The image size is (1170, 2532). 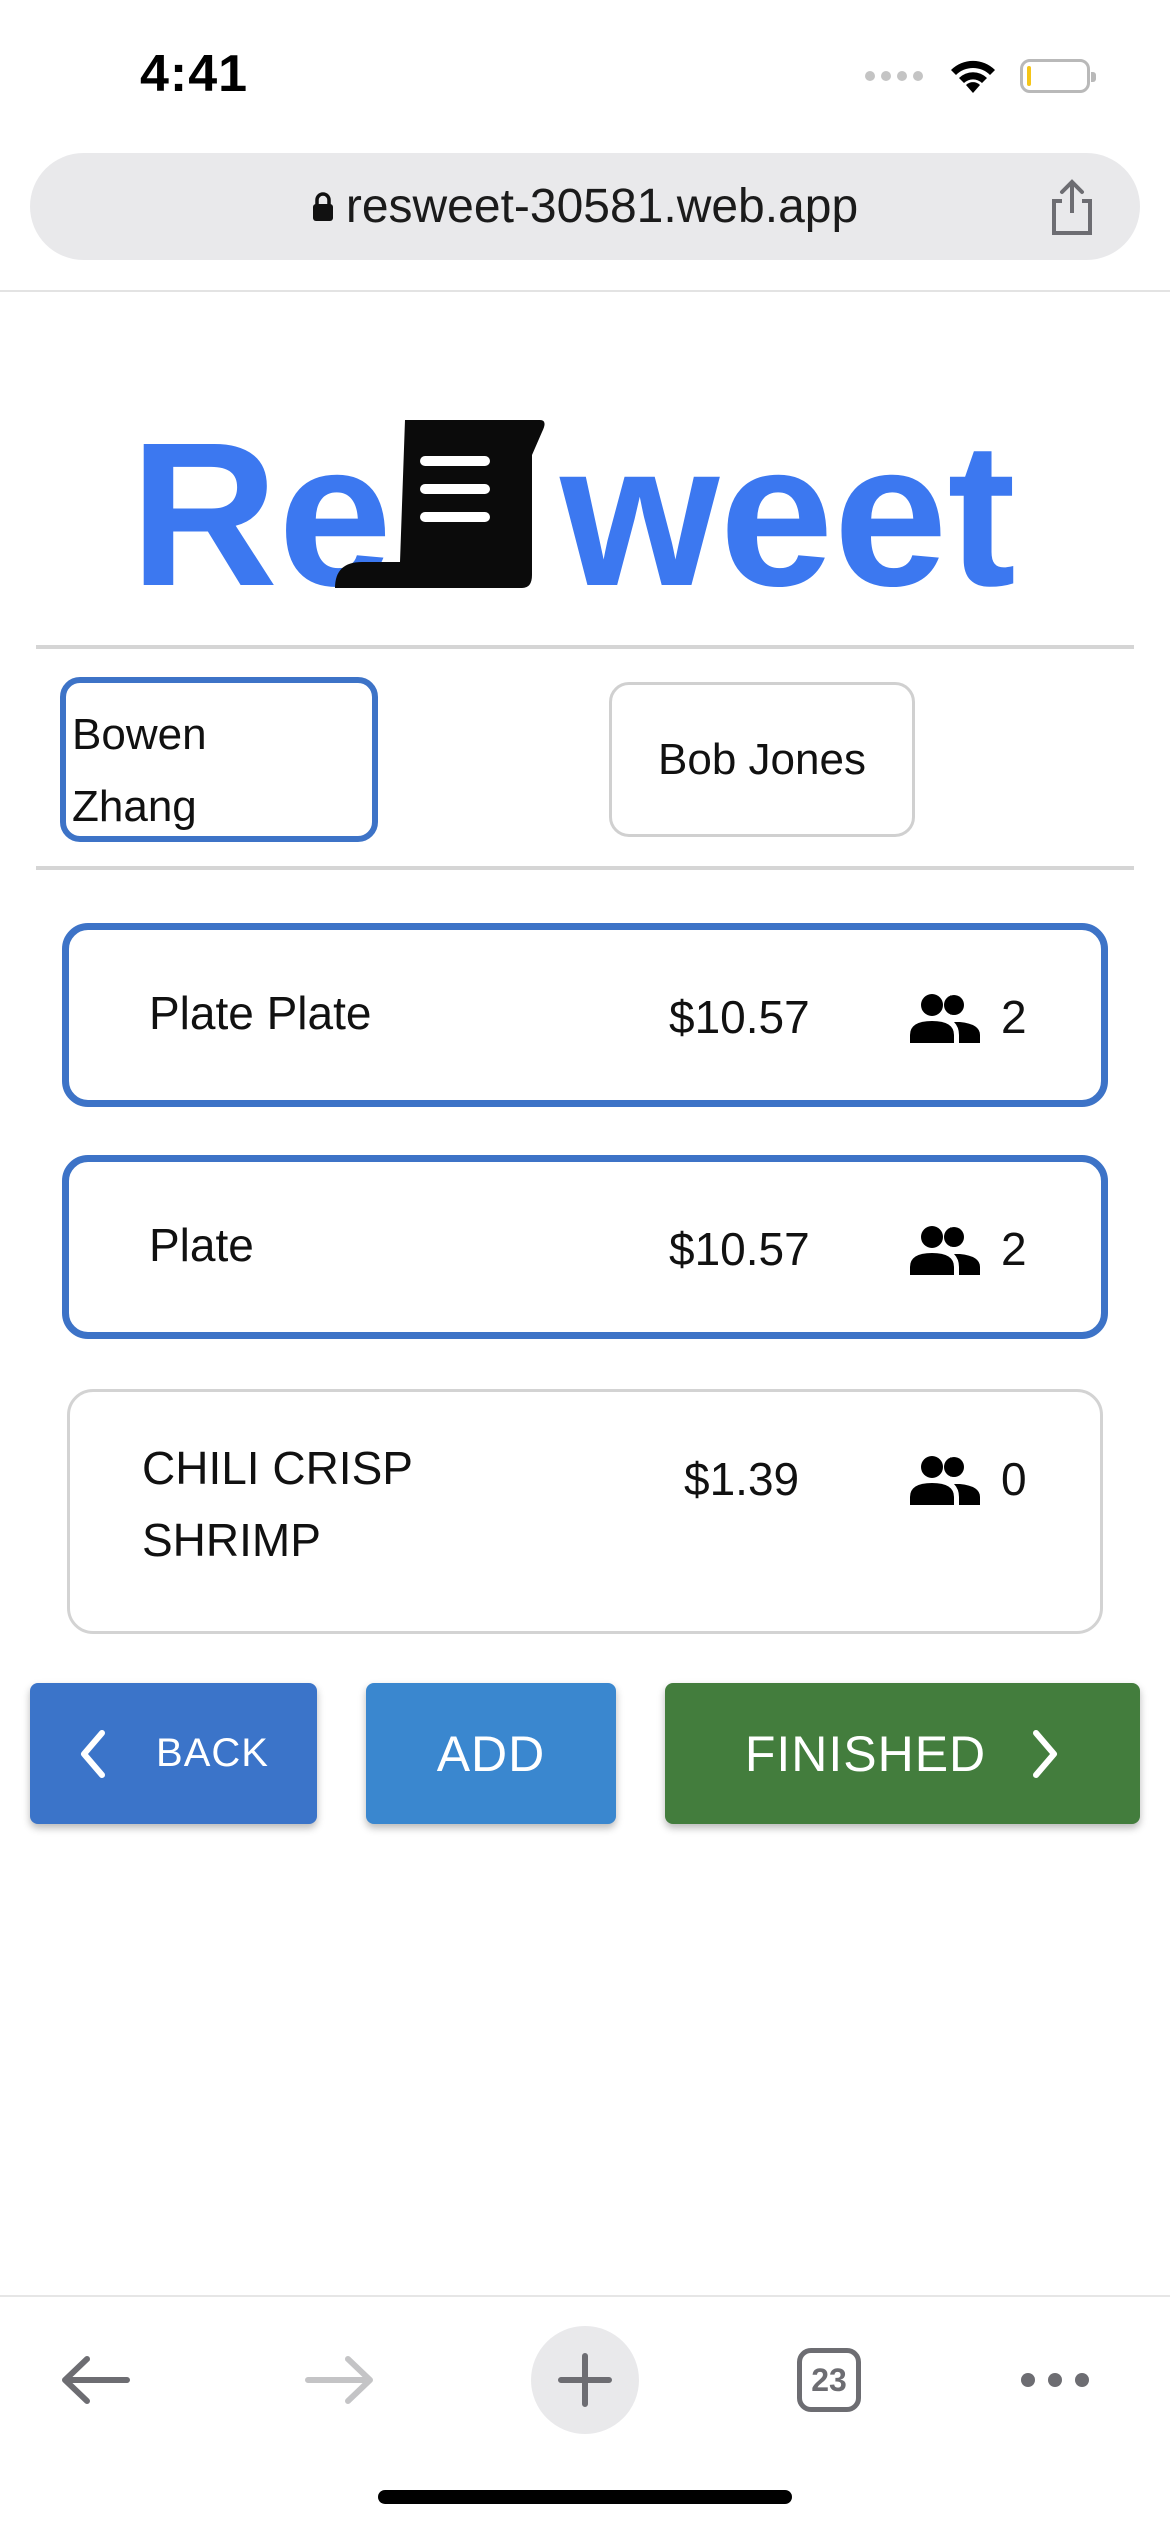 I want to click on address-bar: resweet-30581.web.app, so click(x=585, y=206).